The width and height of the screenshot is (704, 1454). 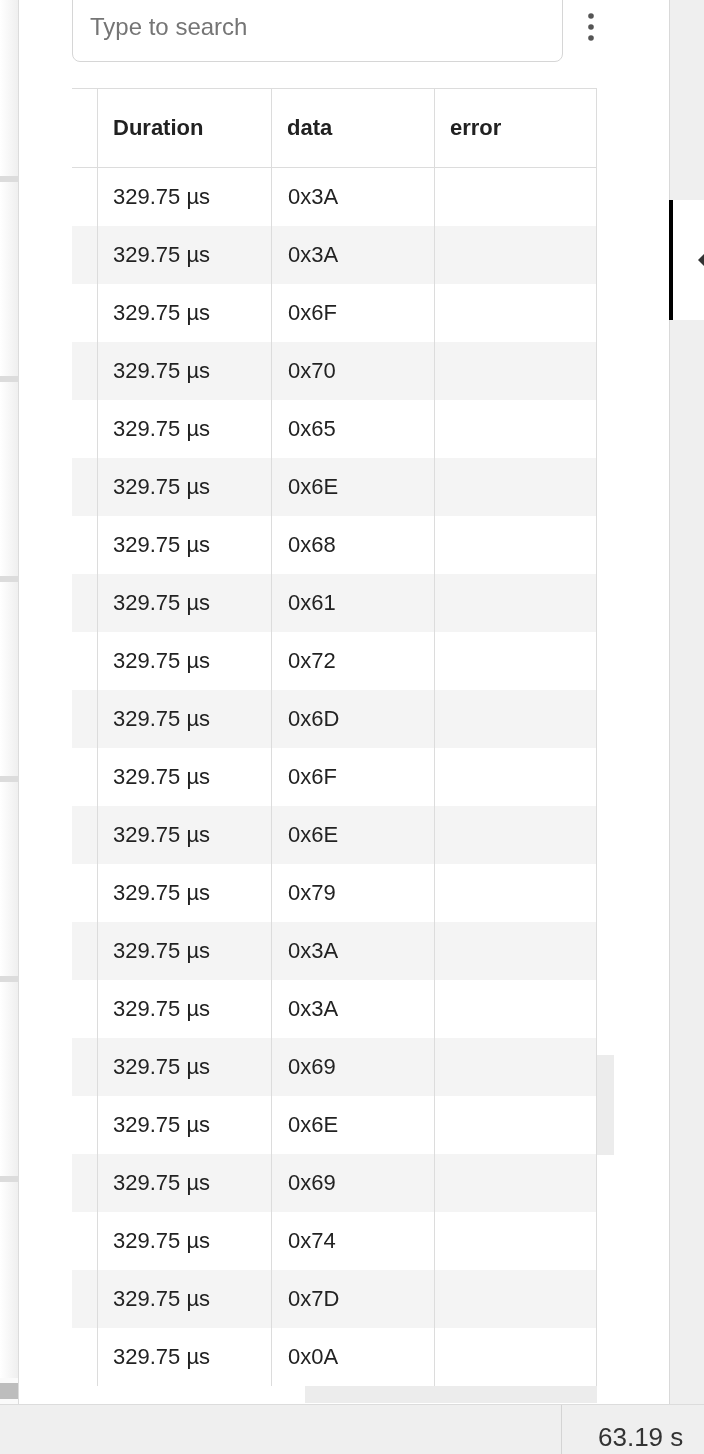 What do you see at coordinates (311, 429) in the screenshot?
I see `table-cell-text: 0x65` at bounding box center [311, 429].